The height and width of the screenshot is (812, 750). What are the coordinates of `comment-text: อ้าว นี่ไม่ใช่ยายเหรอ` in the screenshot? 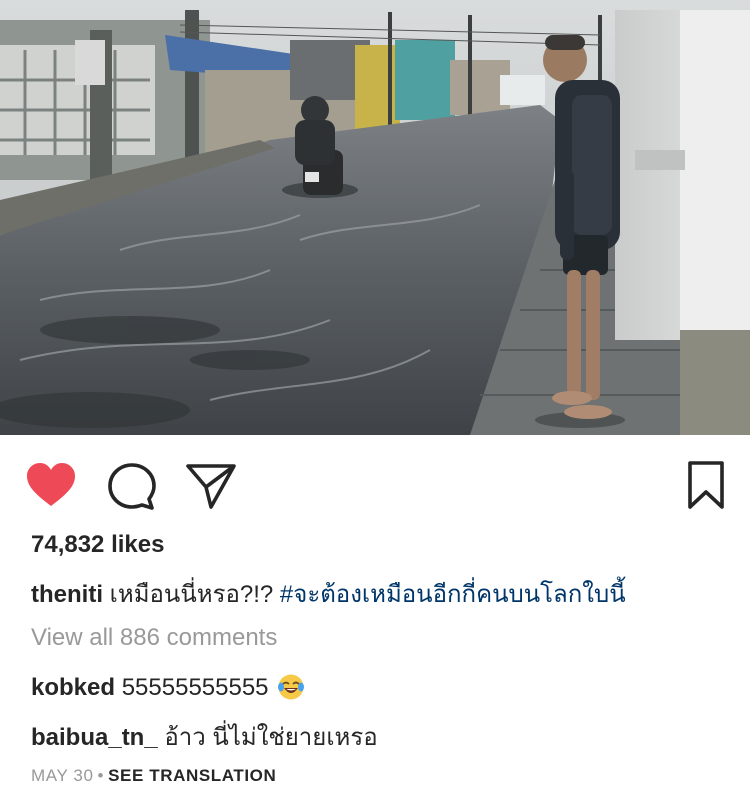 It's located at (271, 737).